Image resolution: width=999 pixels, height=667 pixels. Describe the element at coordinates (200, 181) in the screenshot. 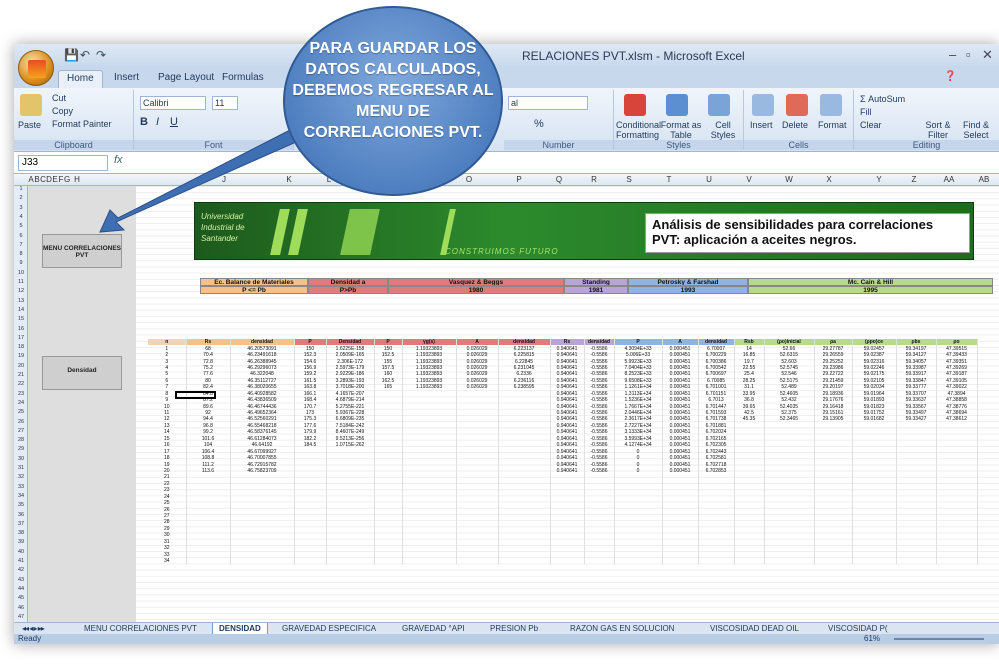

I see `arrow-shape` at that location.